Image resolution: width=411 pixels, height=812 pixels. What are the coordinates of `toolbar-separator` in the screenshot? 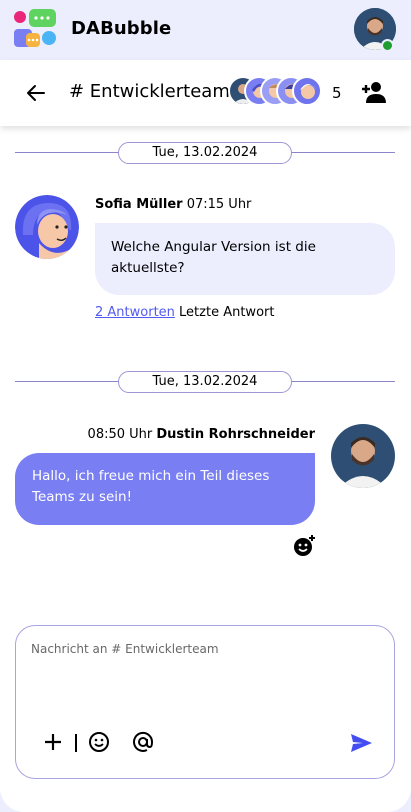 It's located at (76, 743).